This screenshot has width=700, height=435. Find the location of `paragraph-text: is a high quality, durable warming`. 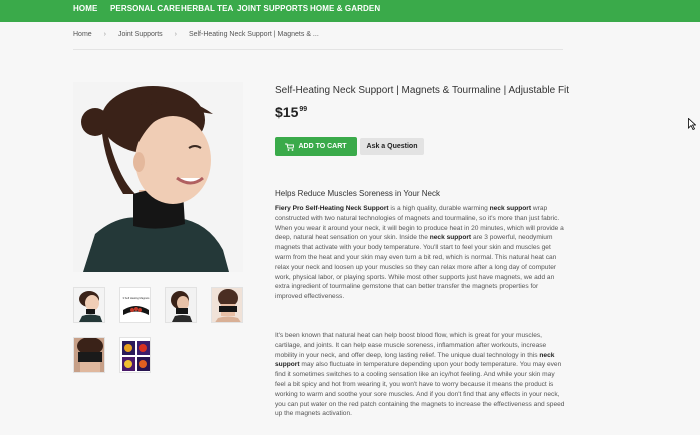

paragraph-text: is a high quality, durable warming is located at coordinates (439, 208).